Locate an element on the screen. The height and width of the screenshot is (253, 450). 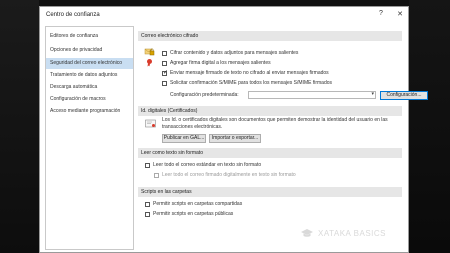
sidebar-item-privacy-options: Opciones de privacidad is located at coordinates (89, 50).